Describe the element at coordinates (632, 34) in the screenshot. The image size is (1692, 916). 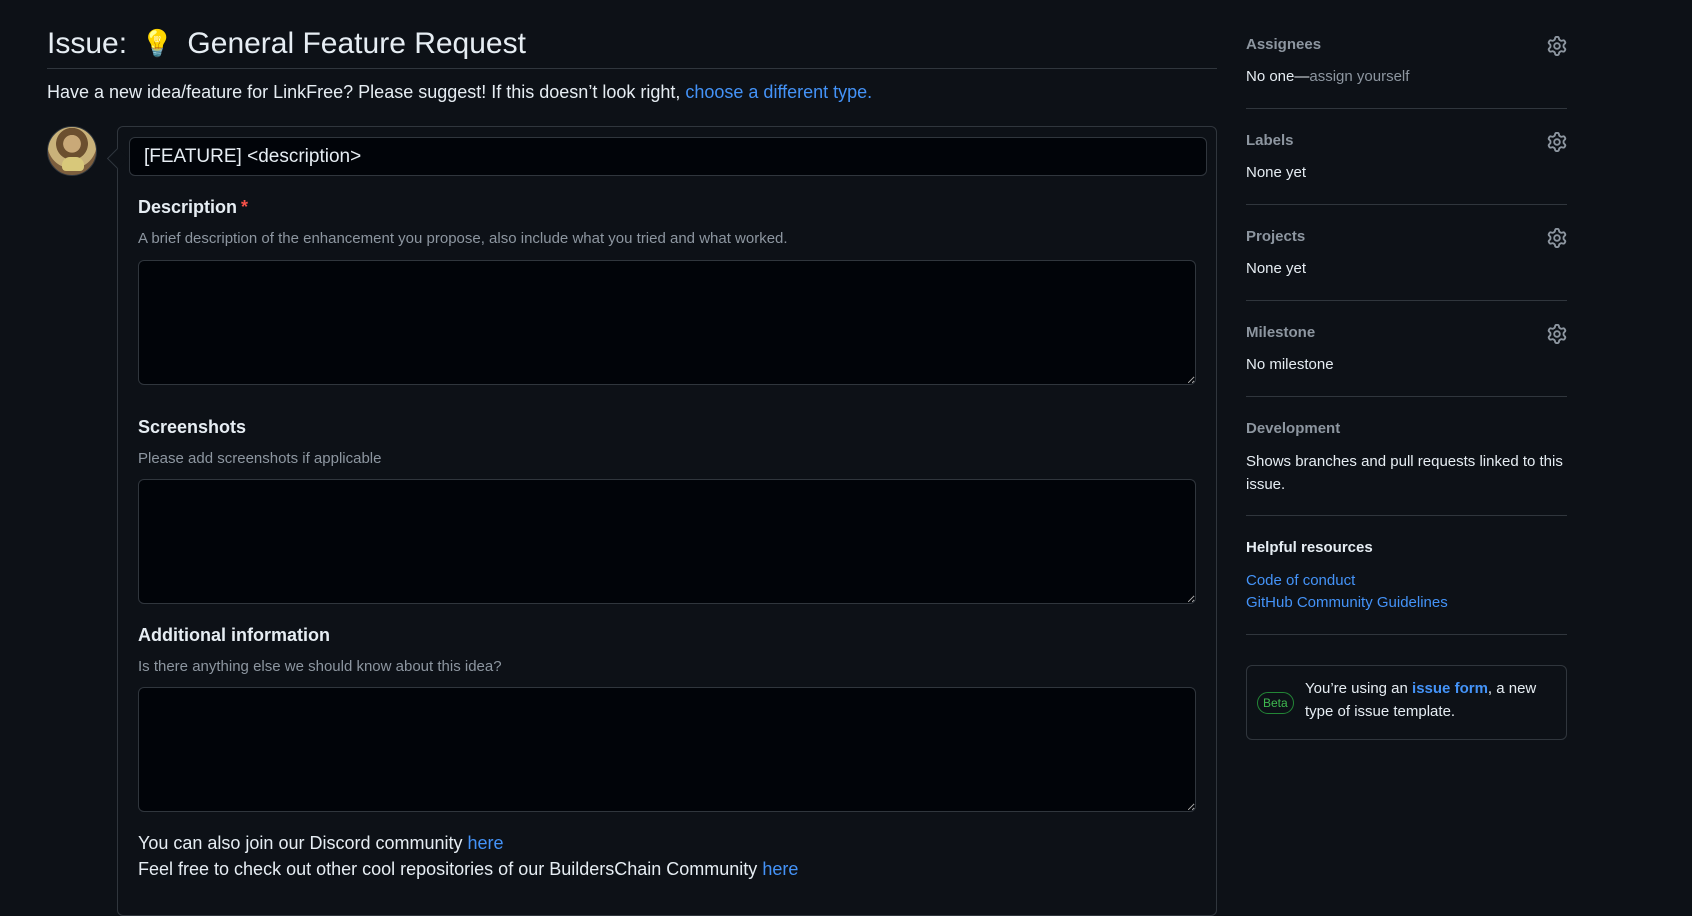
I see `page-title: Issue: 💡 General Feature Request` at that location.